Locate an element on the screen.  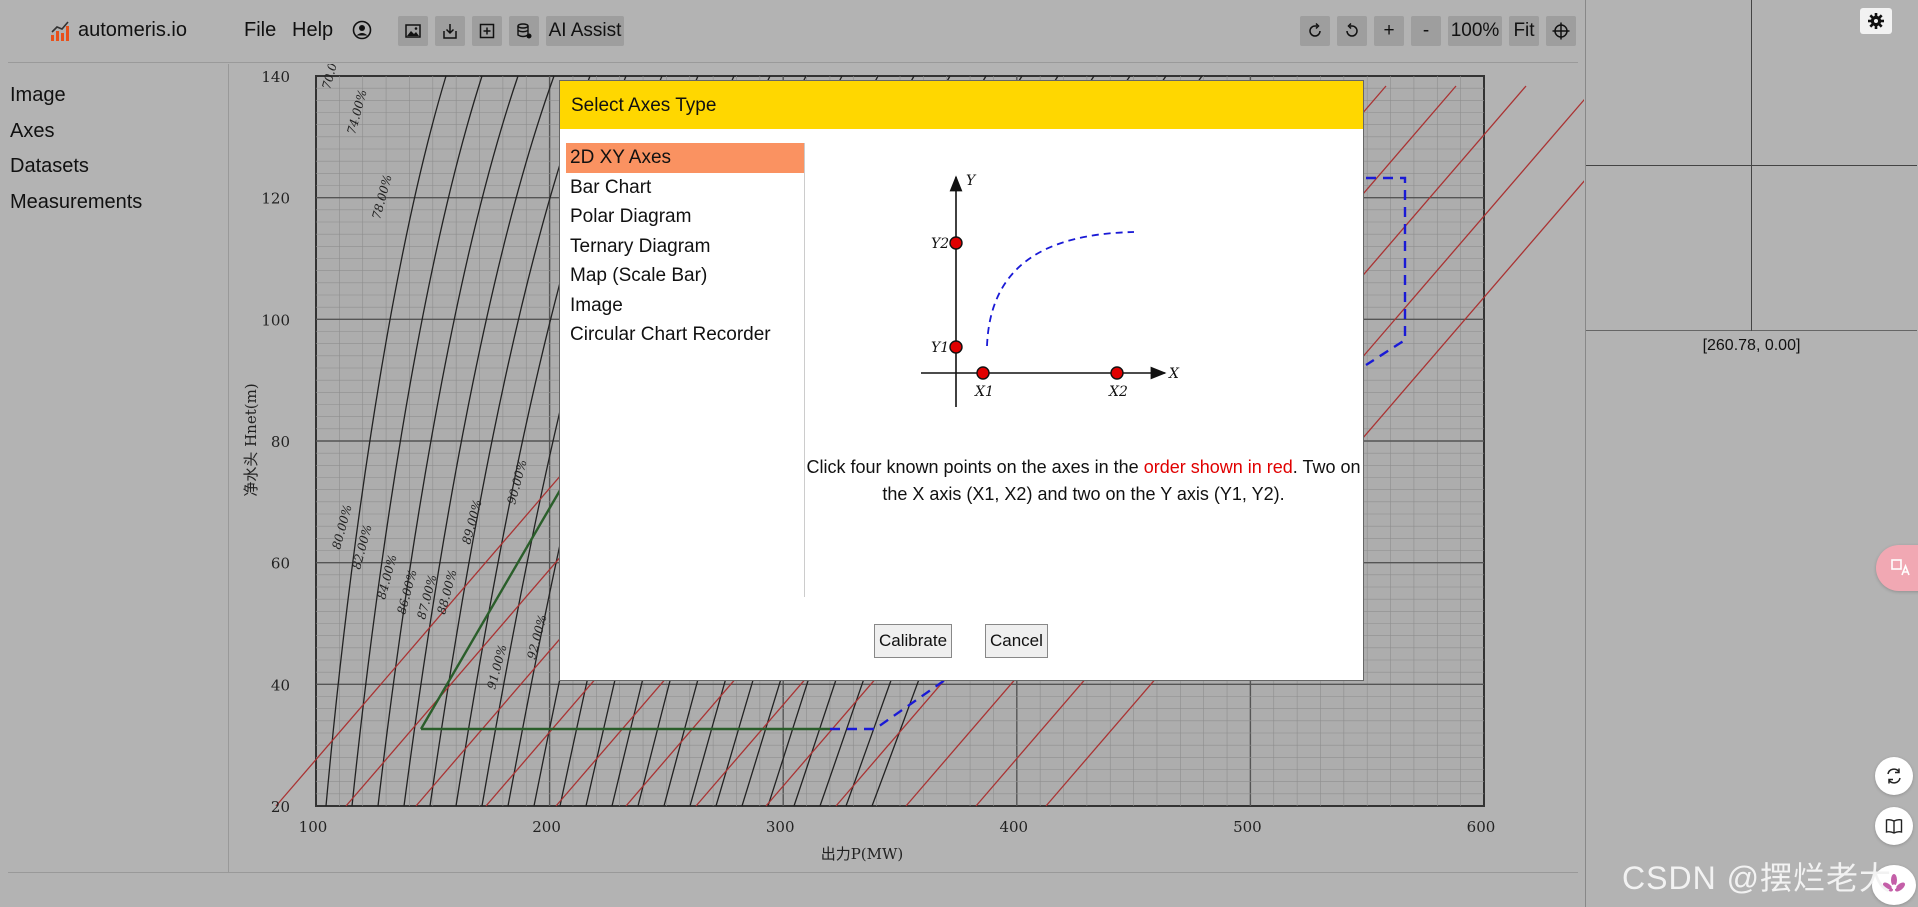
fit-button: Fit is located at coordinates (1524, 31).